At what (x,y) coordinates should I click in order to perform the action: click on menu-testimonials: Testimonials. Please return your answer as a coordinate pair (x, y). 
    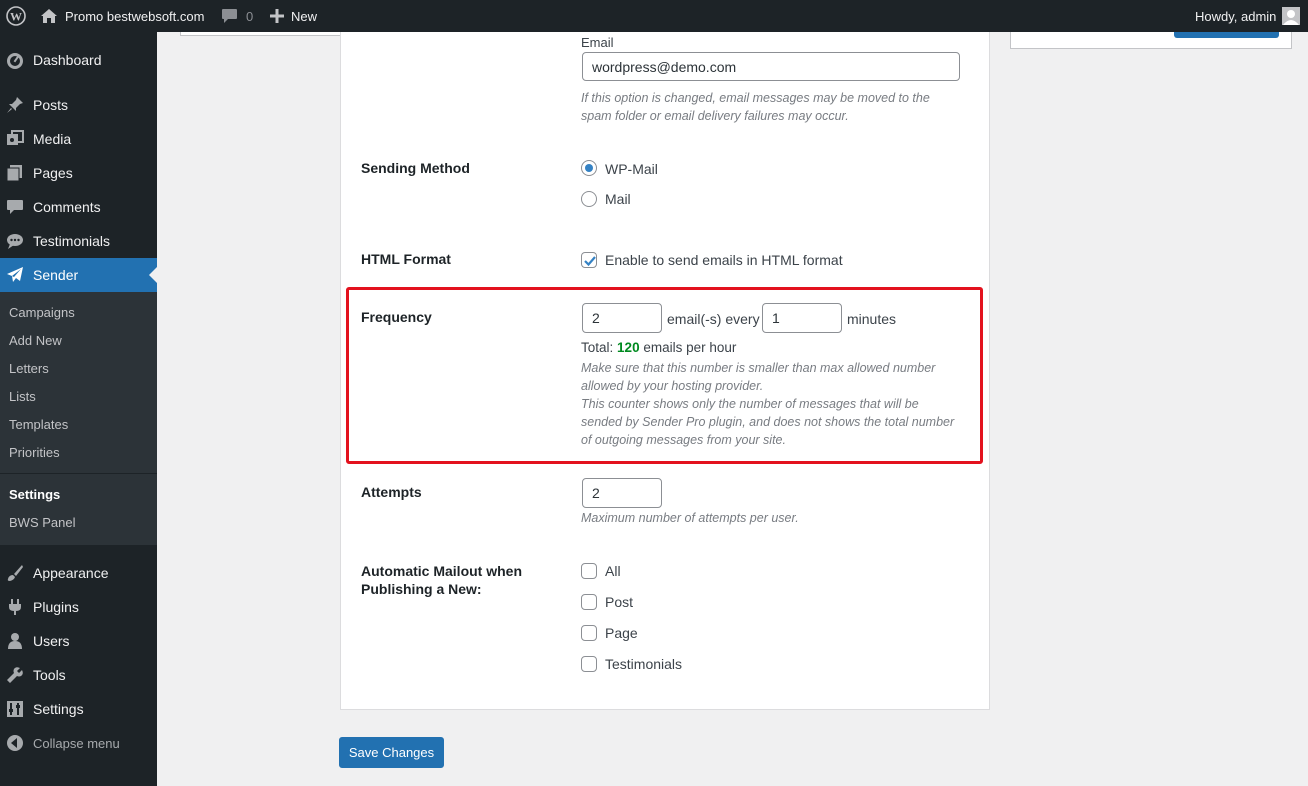
    Looking at the image, I should click on (78, 241).